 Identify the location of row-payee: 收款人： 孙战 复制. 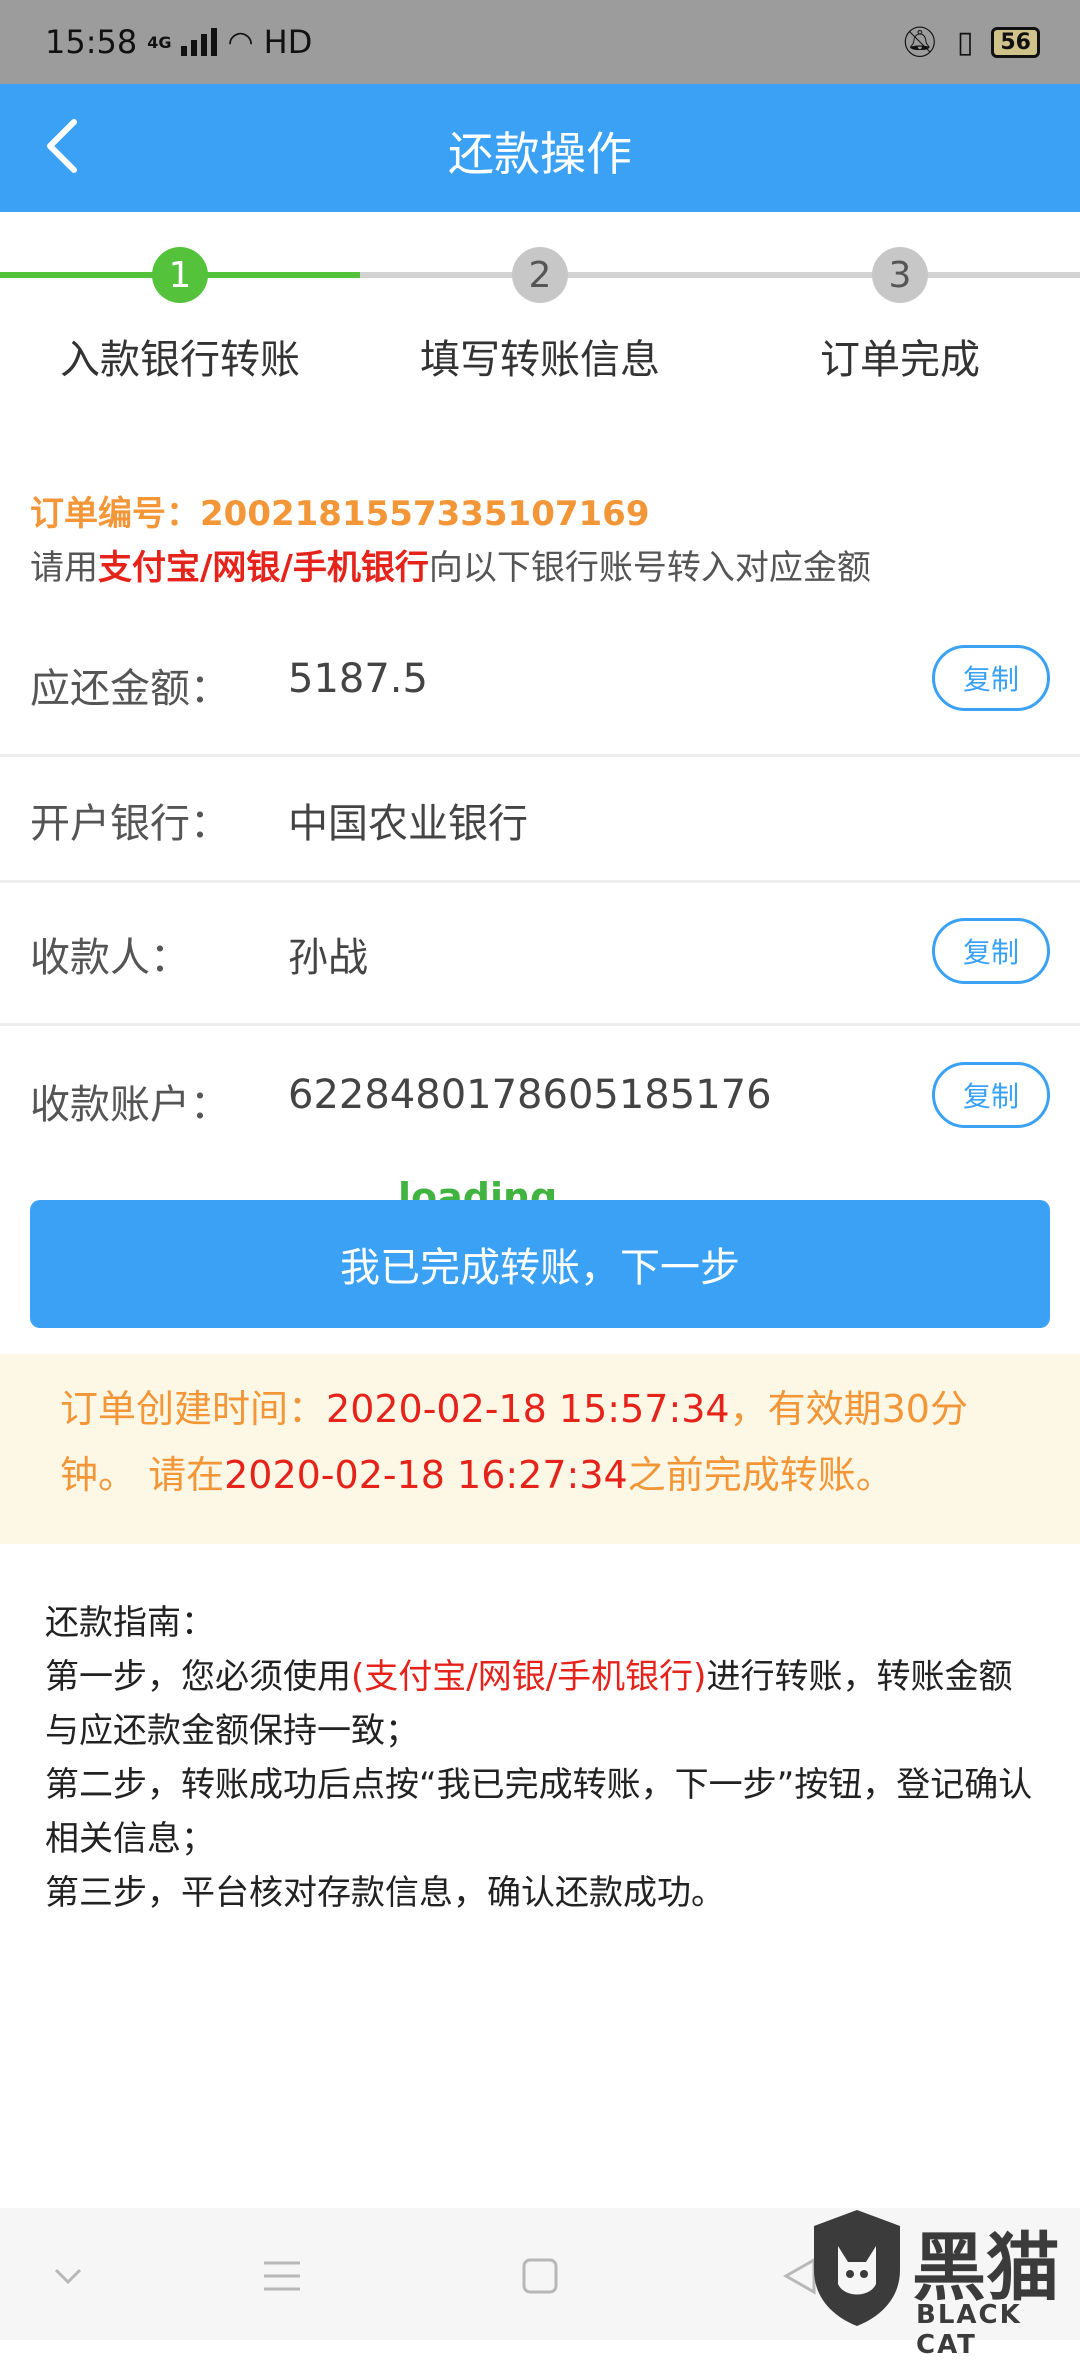
(540, 954).